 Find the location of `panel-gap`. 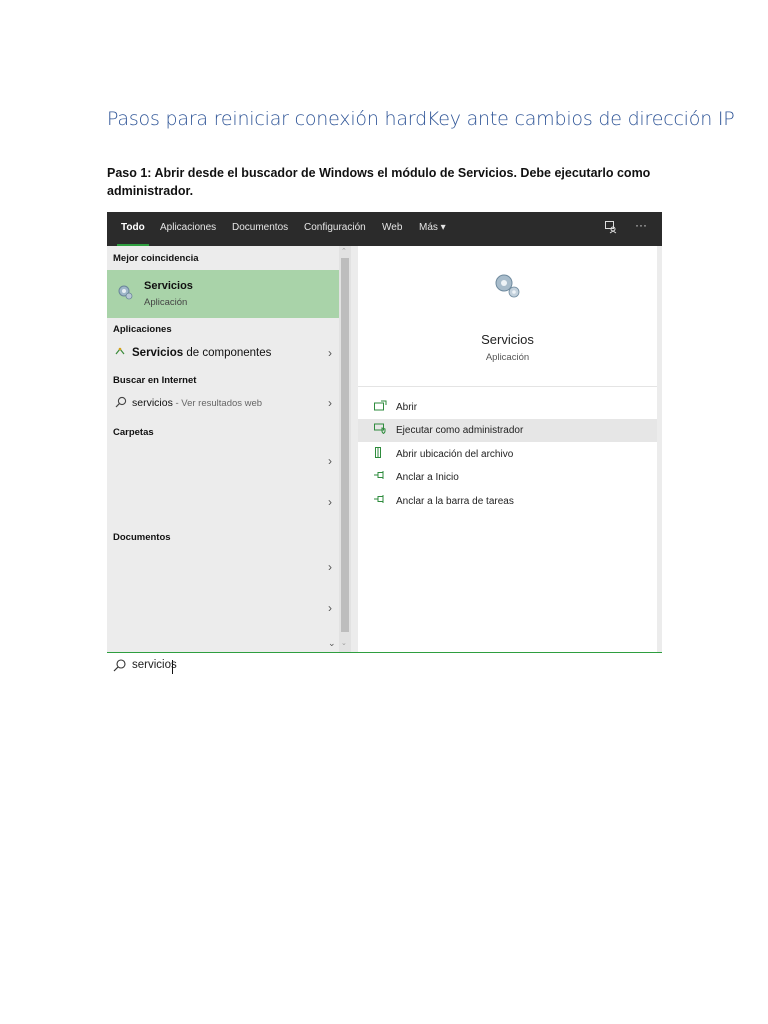

panel-gap is located at coordinates (354, 449).